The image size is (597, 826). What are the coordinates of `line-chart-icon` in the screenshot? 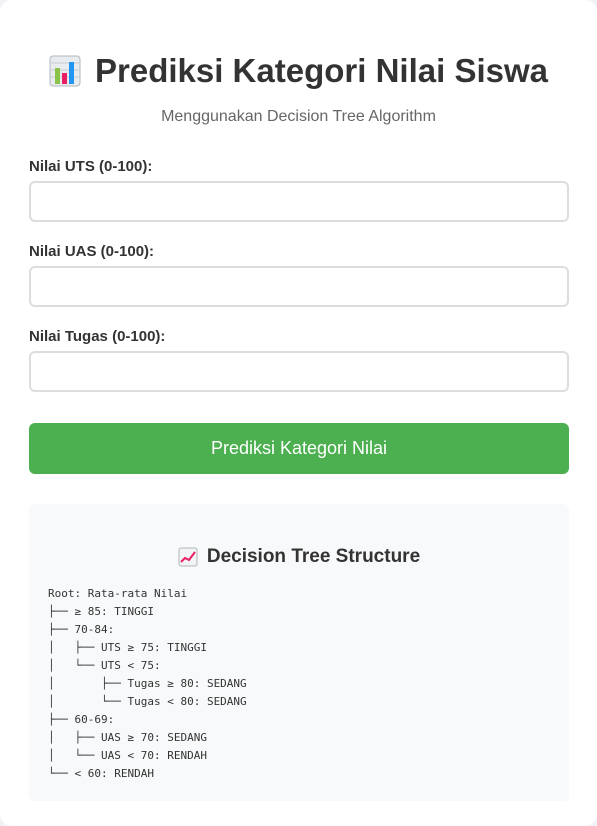 It's located at (188, 557).